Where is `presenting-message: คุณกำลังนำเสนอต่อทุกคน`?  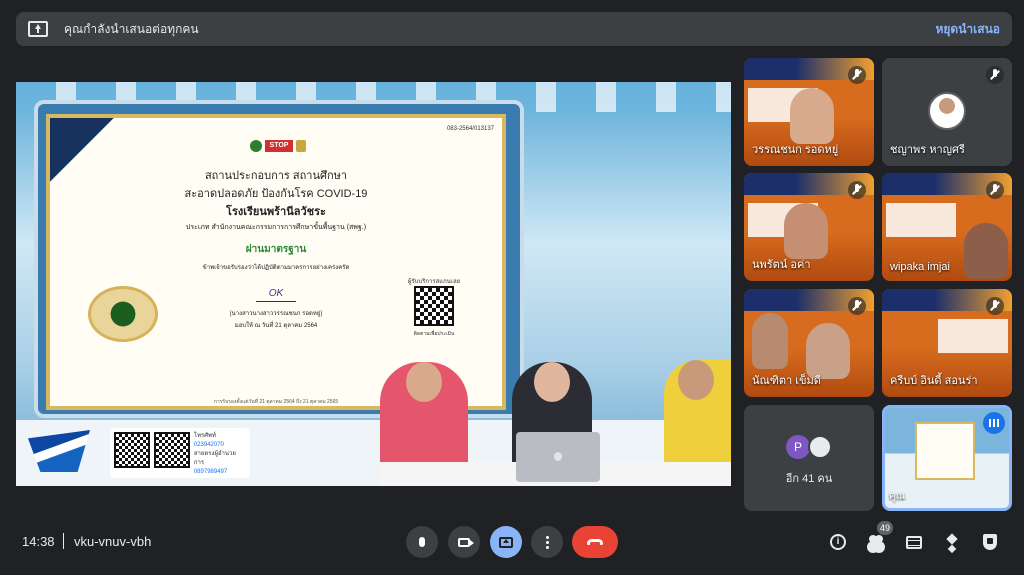
presenting-message: คุณกำลังนำเสนอต่อทุกคน is located at coordinates (131, 28).